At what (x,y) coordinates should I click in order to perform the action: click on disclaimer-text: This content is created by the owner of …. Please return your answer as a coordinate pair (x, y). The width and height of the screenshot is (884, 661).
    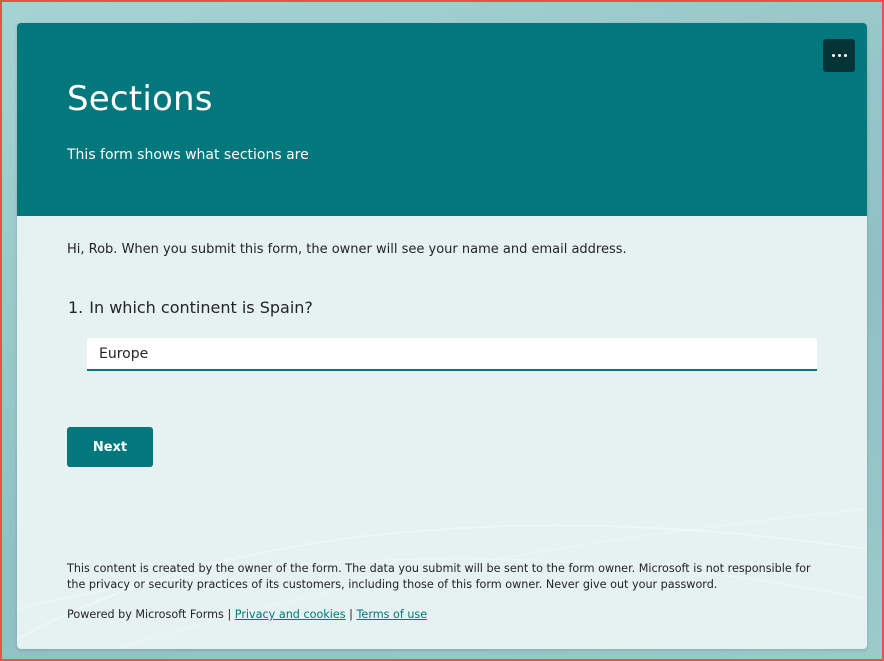
    Looking at the image, I should click on (439, 576).